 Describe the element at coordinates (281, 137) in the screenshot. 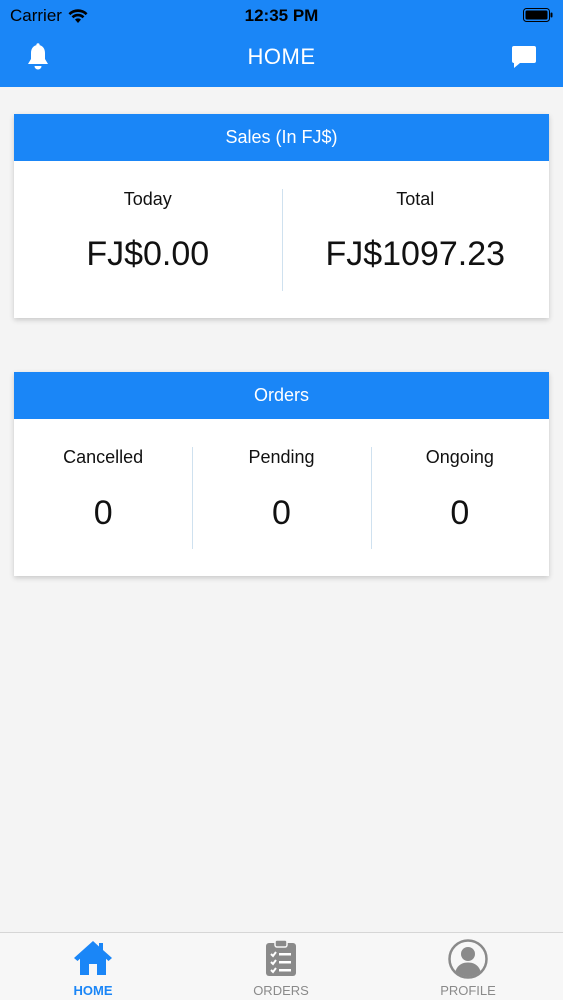

I see `sales-card-header: Sales (In FJ$)` at that location.